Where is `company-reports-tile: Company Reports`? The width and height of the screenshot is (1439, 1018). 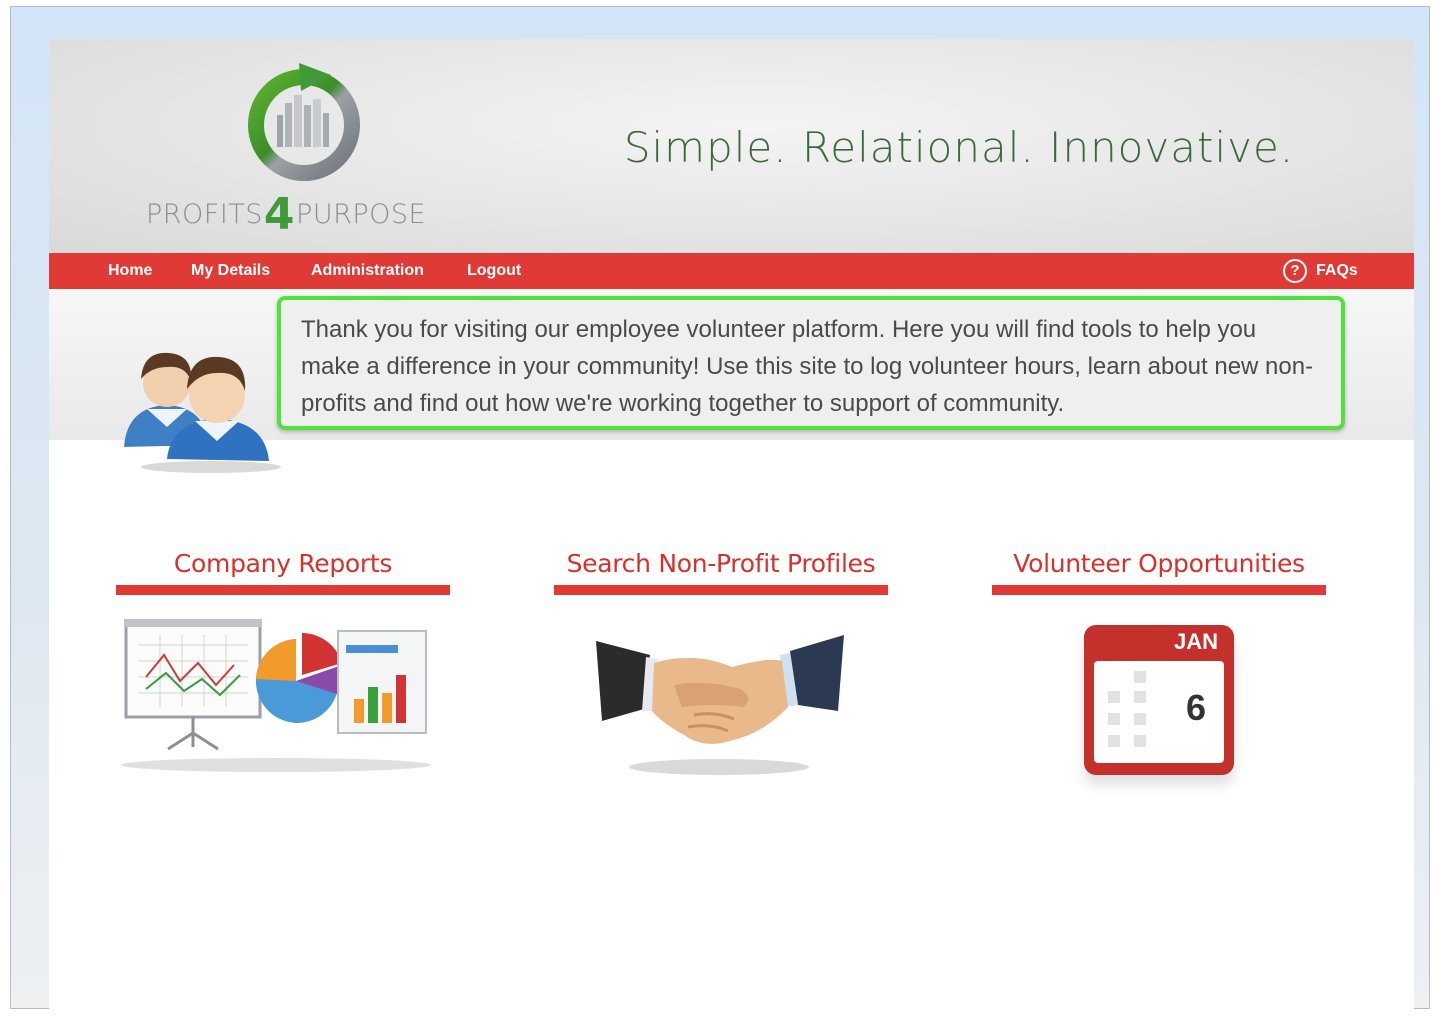
company-reports-tile: Company Reports is located at coordinates (283, 658).